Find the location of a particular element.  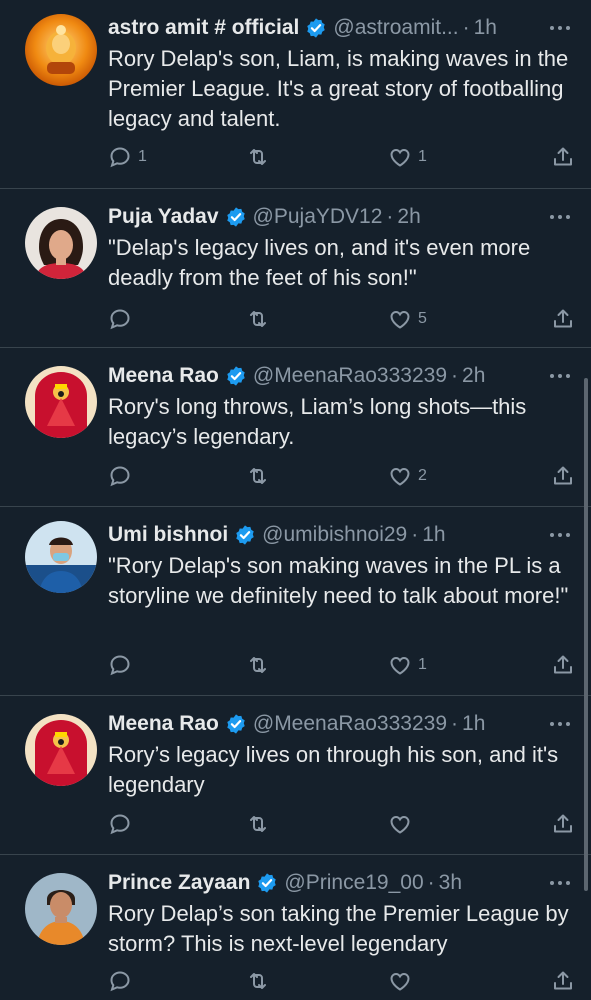

like-count: 5 is located at coordinates (422, 318).